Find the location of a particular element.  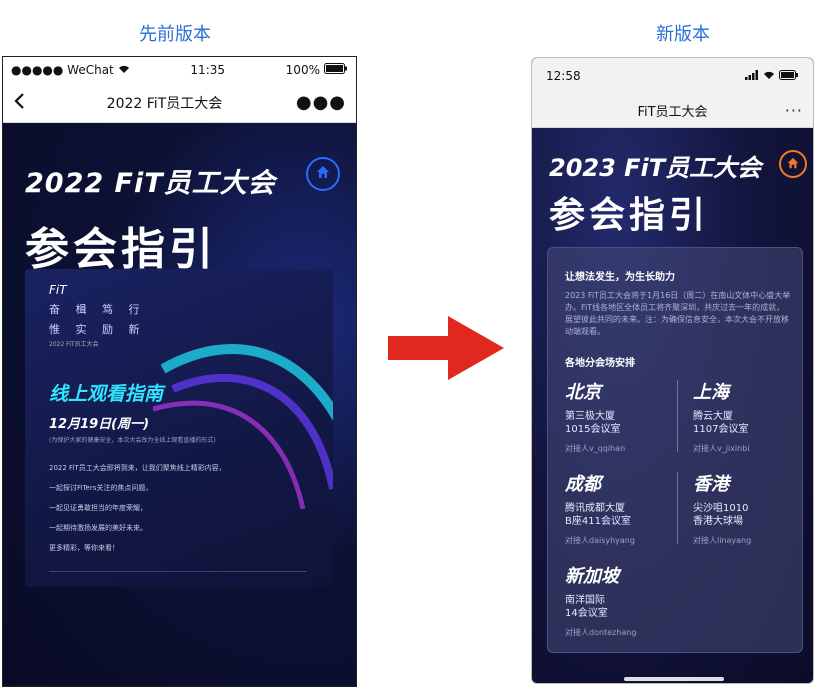

venue-address-line: 南洋国际 is located at coordinates (585, 600).